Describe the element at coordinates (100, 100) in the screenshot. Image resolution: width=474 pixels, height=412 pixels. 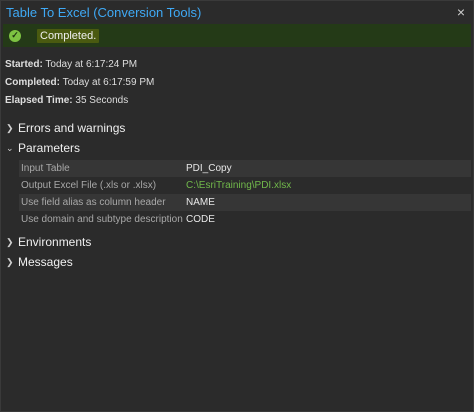
I see `elapsed-value: 35 Seconds` at that location.